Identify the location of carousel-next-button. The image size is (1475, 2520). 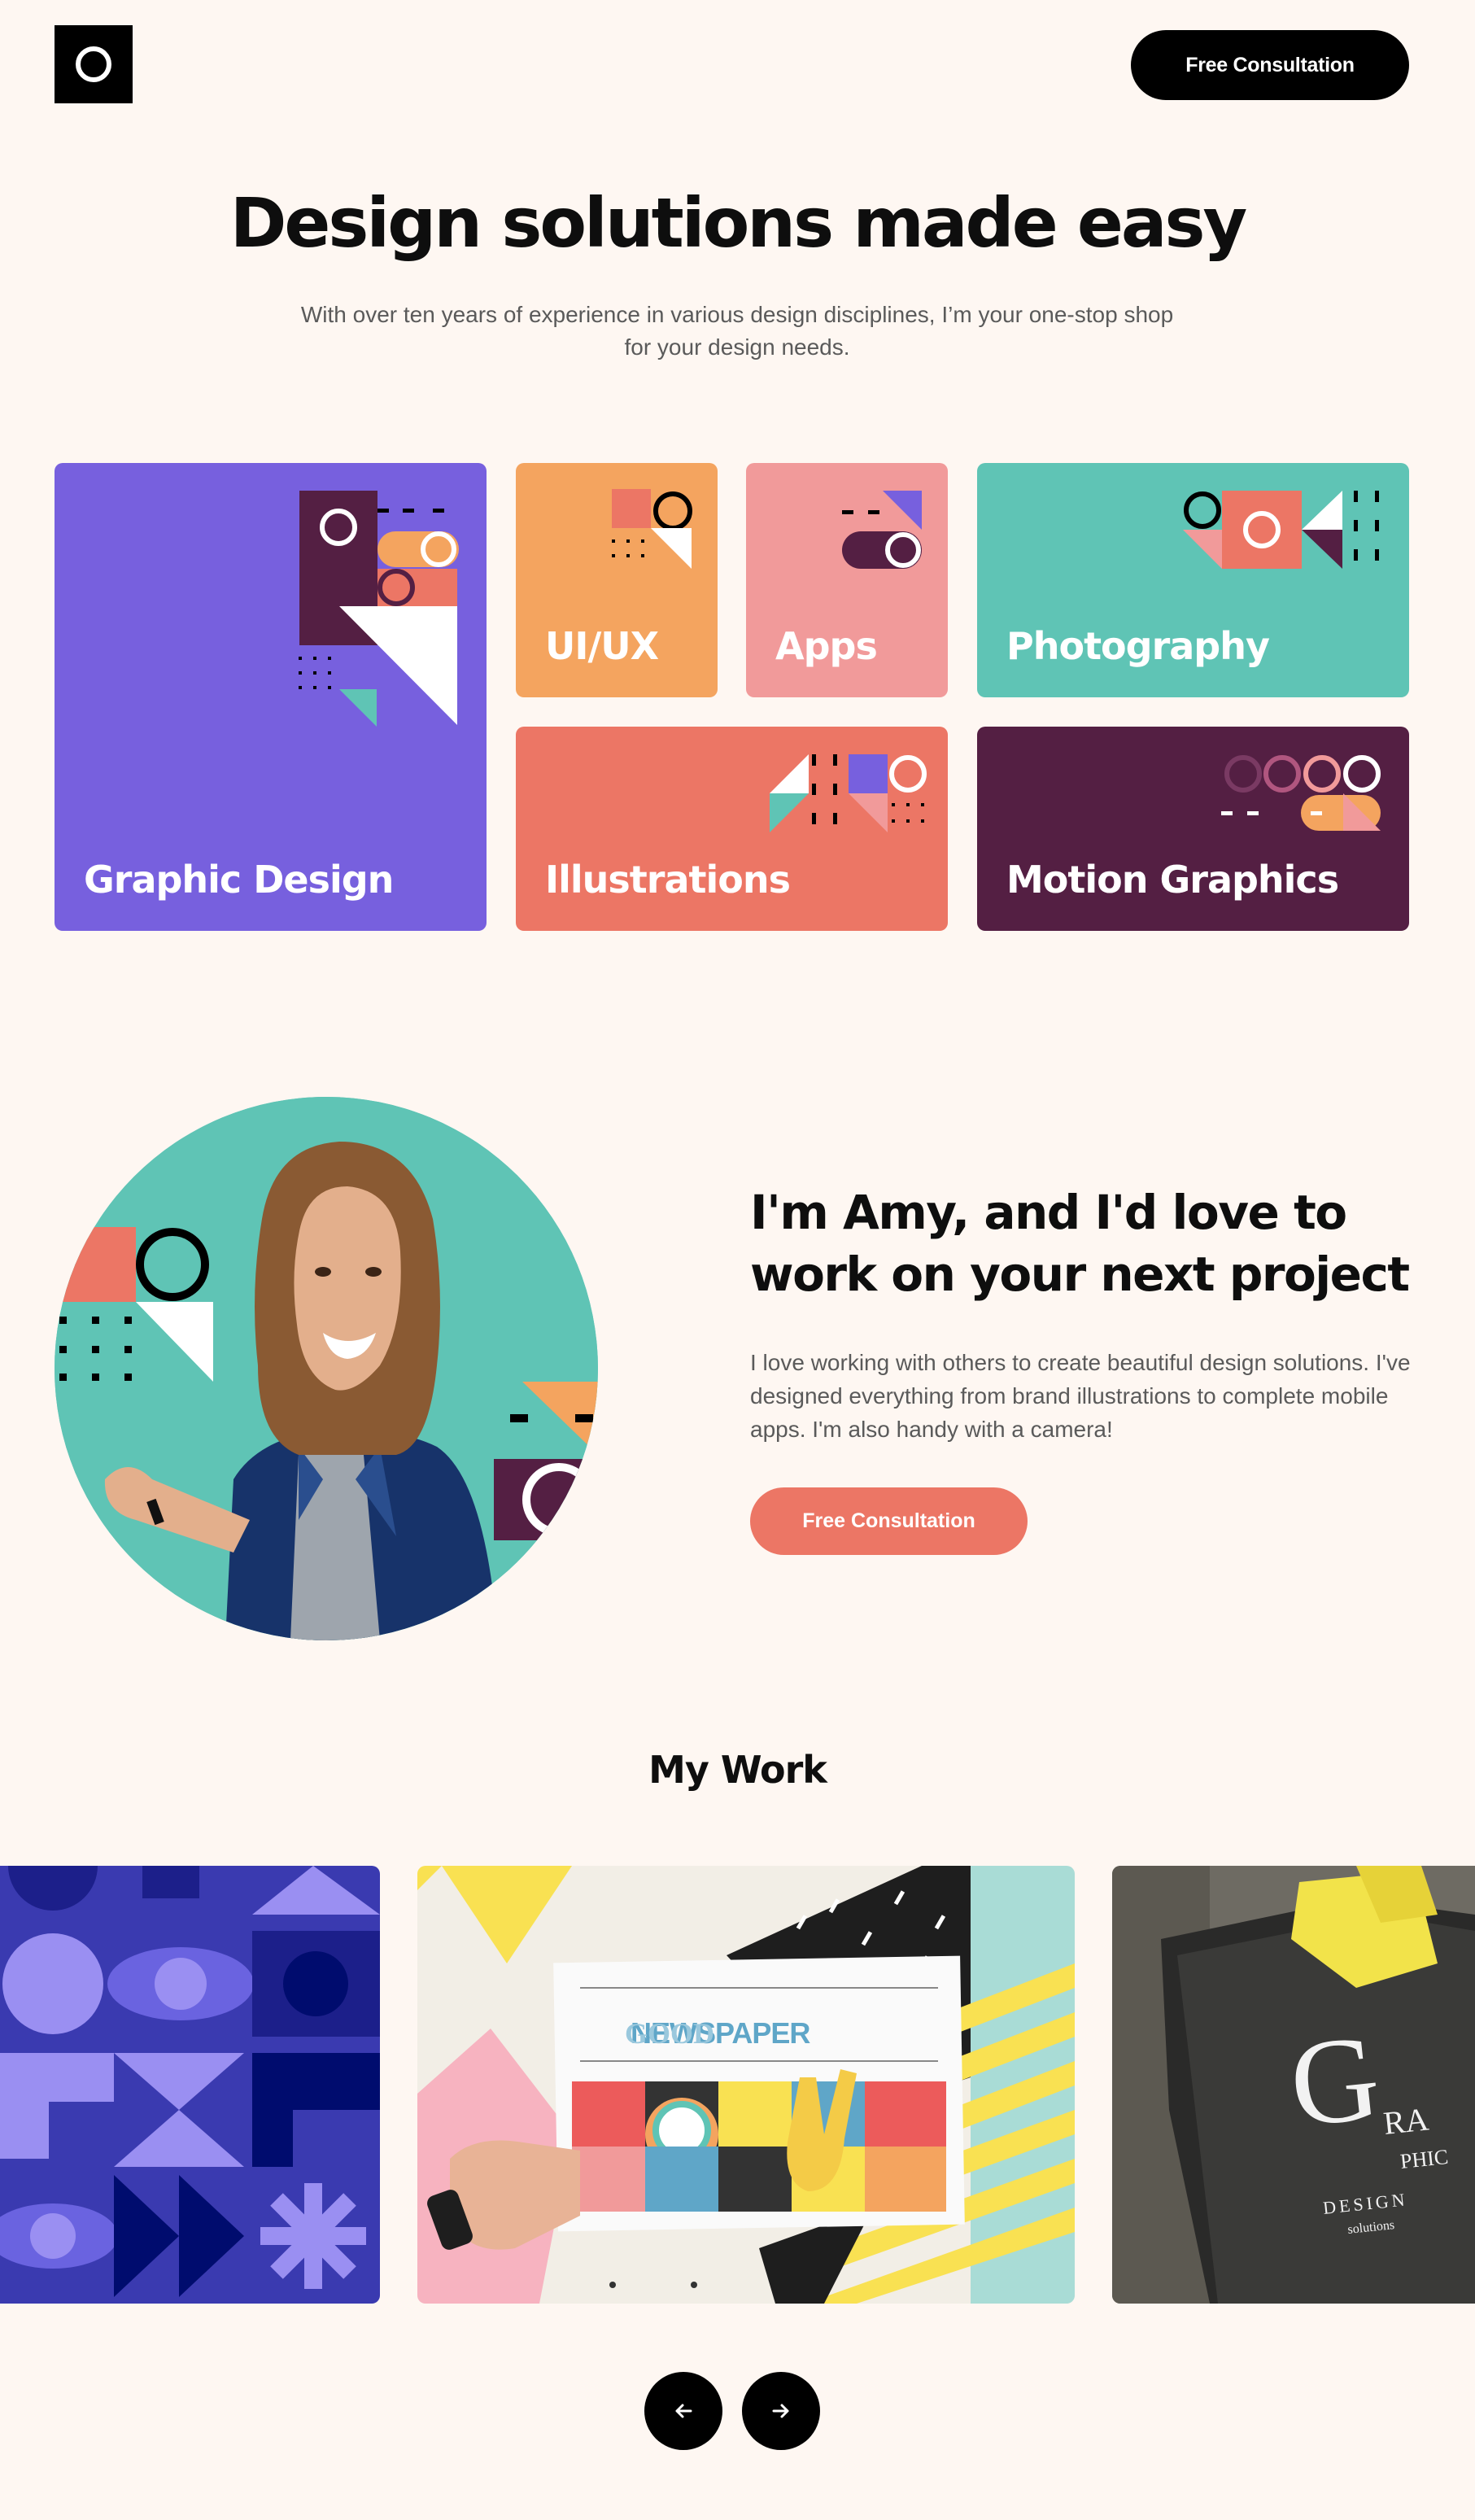
(781, 2411).